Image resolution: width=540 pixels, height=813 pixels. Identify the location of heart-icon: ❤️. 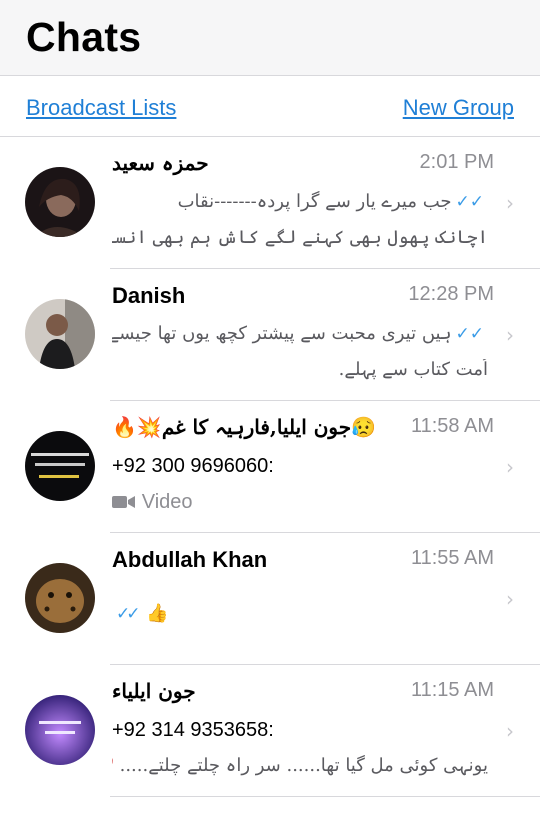
(113, 765).